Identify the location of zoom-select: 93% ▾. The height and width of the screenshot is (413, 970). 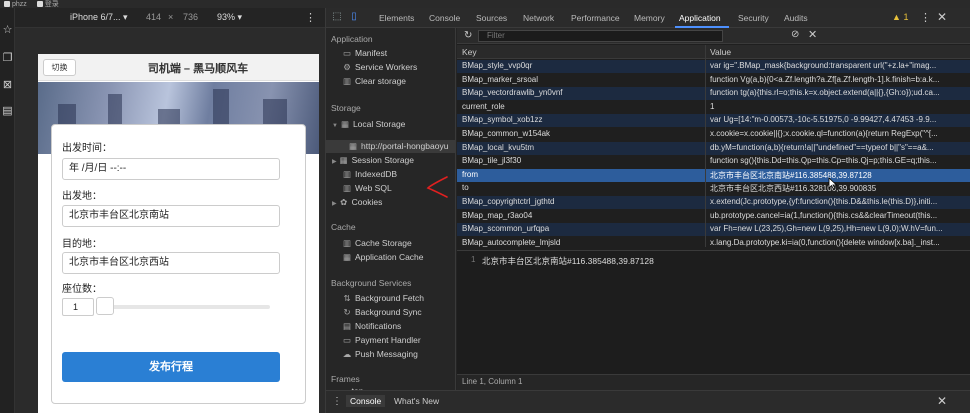
(229, 17).